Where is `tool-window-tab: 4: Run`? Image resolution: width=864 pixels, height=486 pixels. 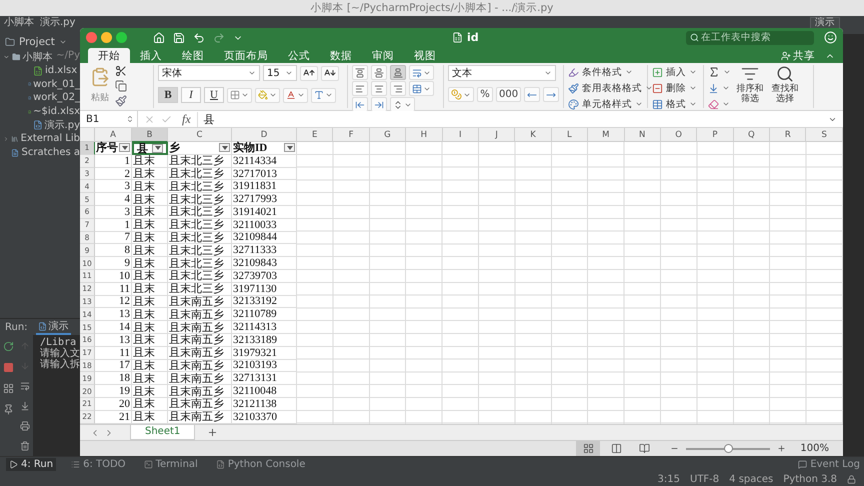
tool-window-tab: 4: Run is located at coordinates (31, 464).